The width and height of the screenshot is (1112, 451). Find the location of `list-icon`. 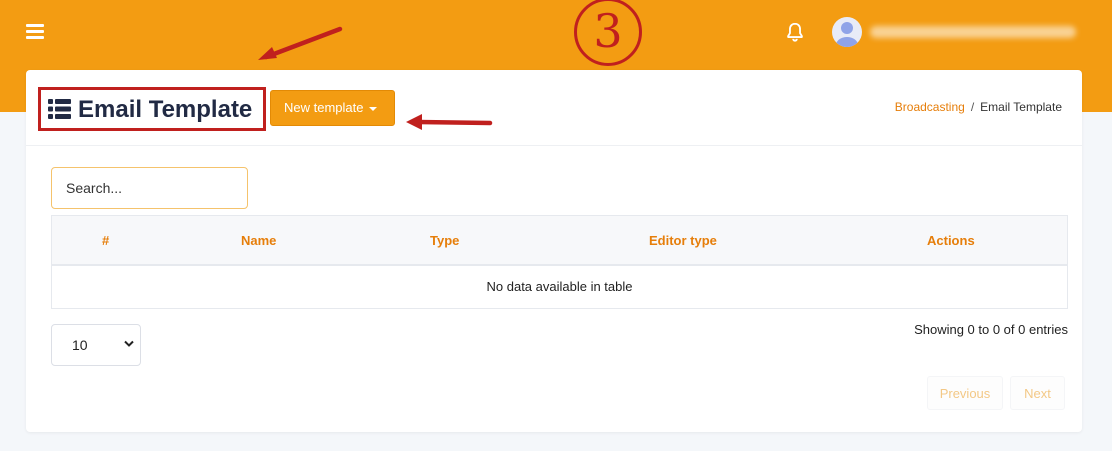

list-icon is located at coordinates (59, 109).